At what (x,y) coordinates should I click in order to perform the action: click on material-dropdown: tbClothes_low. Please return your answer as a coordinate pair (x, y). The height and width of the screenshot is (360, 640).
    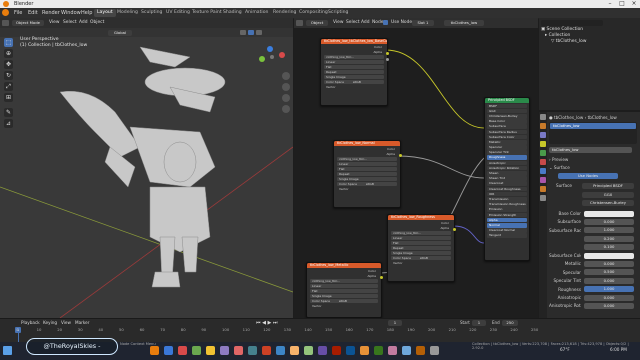
    Looking at the image, I should click on (464, 23).